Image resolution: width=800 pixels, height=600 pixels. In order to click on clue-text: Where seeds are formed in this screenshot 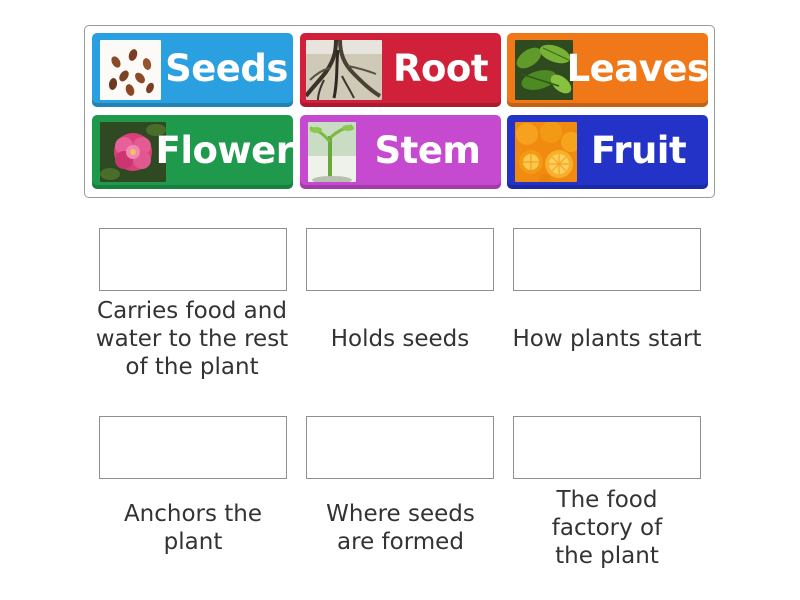, I will do `click(400, 528)`.